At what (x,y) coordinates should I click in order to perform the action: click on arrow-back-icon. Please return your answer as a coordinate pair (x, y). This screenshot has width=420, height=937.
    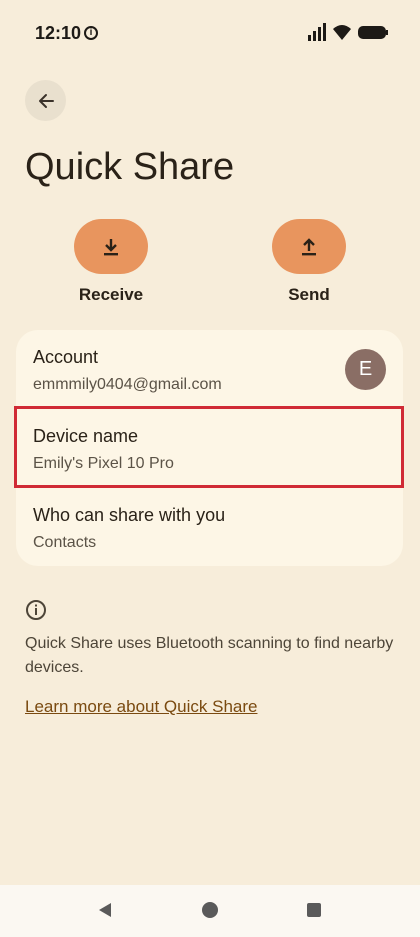
    Looking at the image, I should click on (46, 100).